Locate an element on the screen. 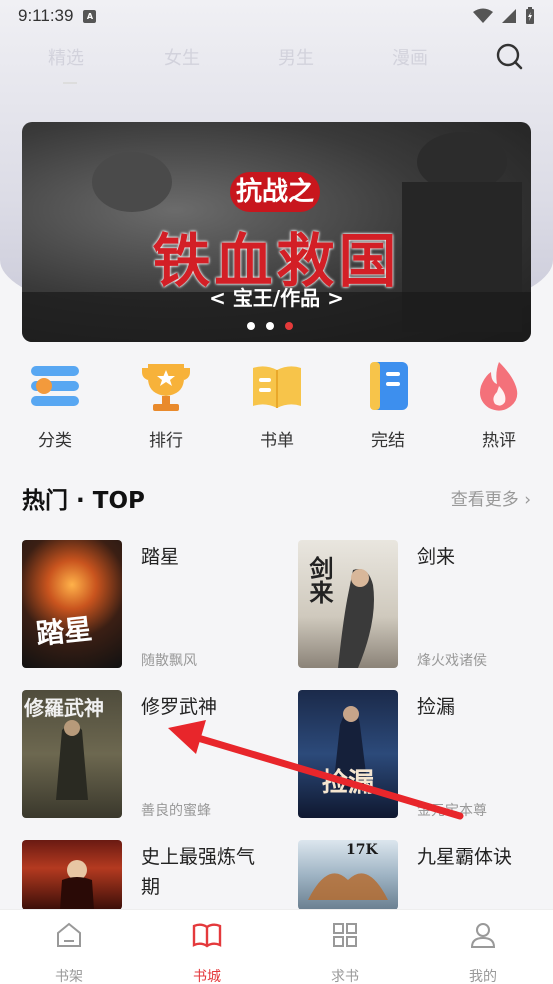 Image resolution: width=553 pixels, height=984 pixels. see-more-link: 查看更多 › is located at coordinates (491, 497).